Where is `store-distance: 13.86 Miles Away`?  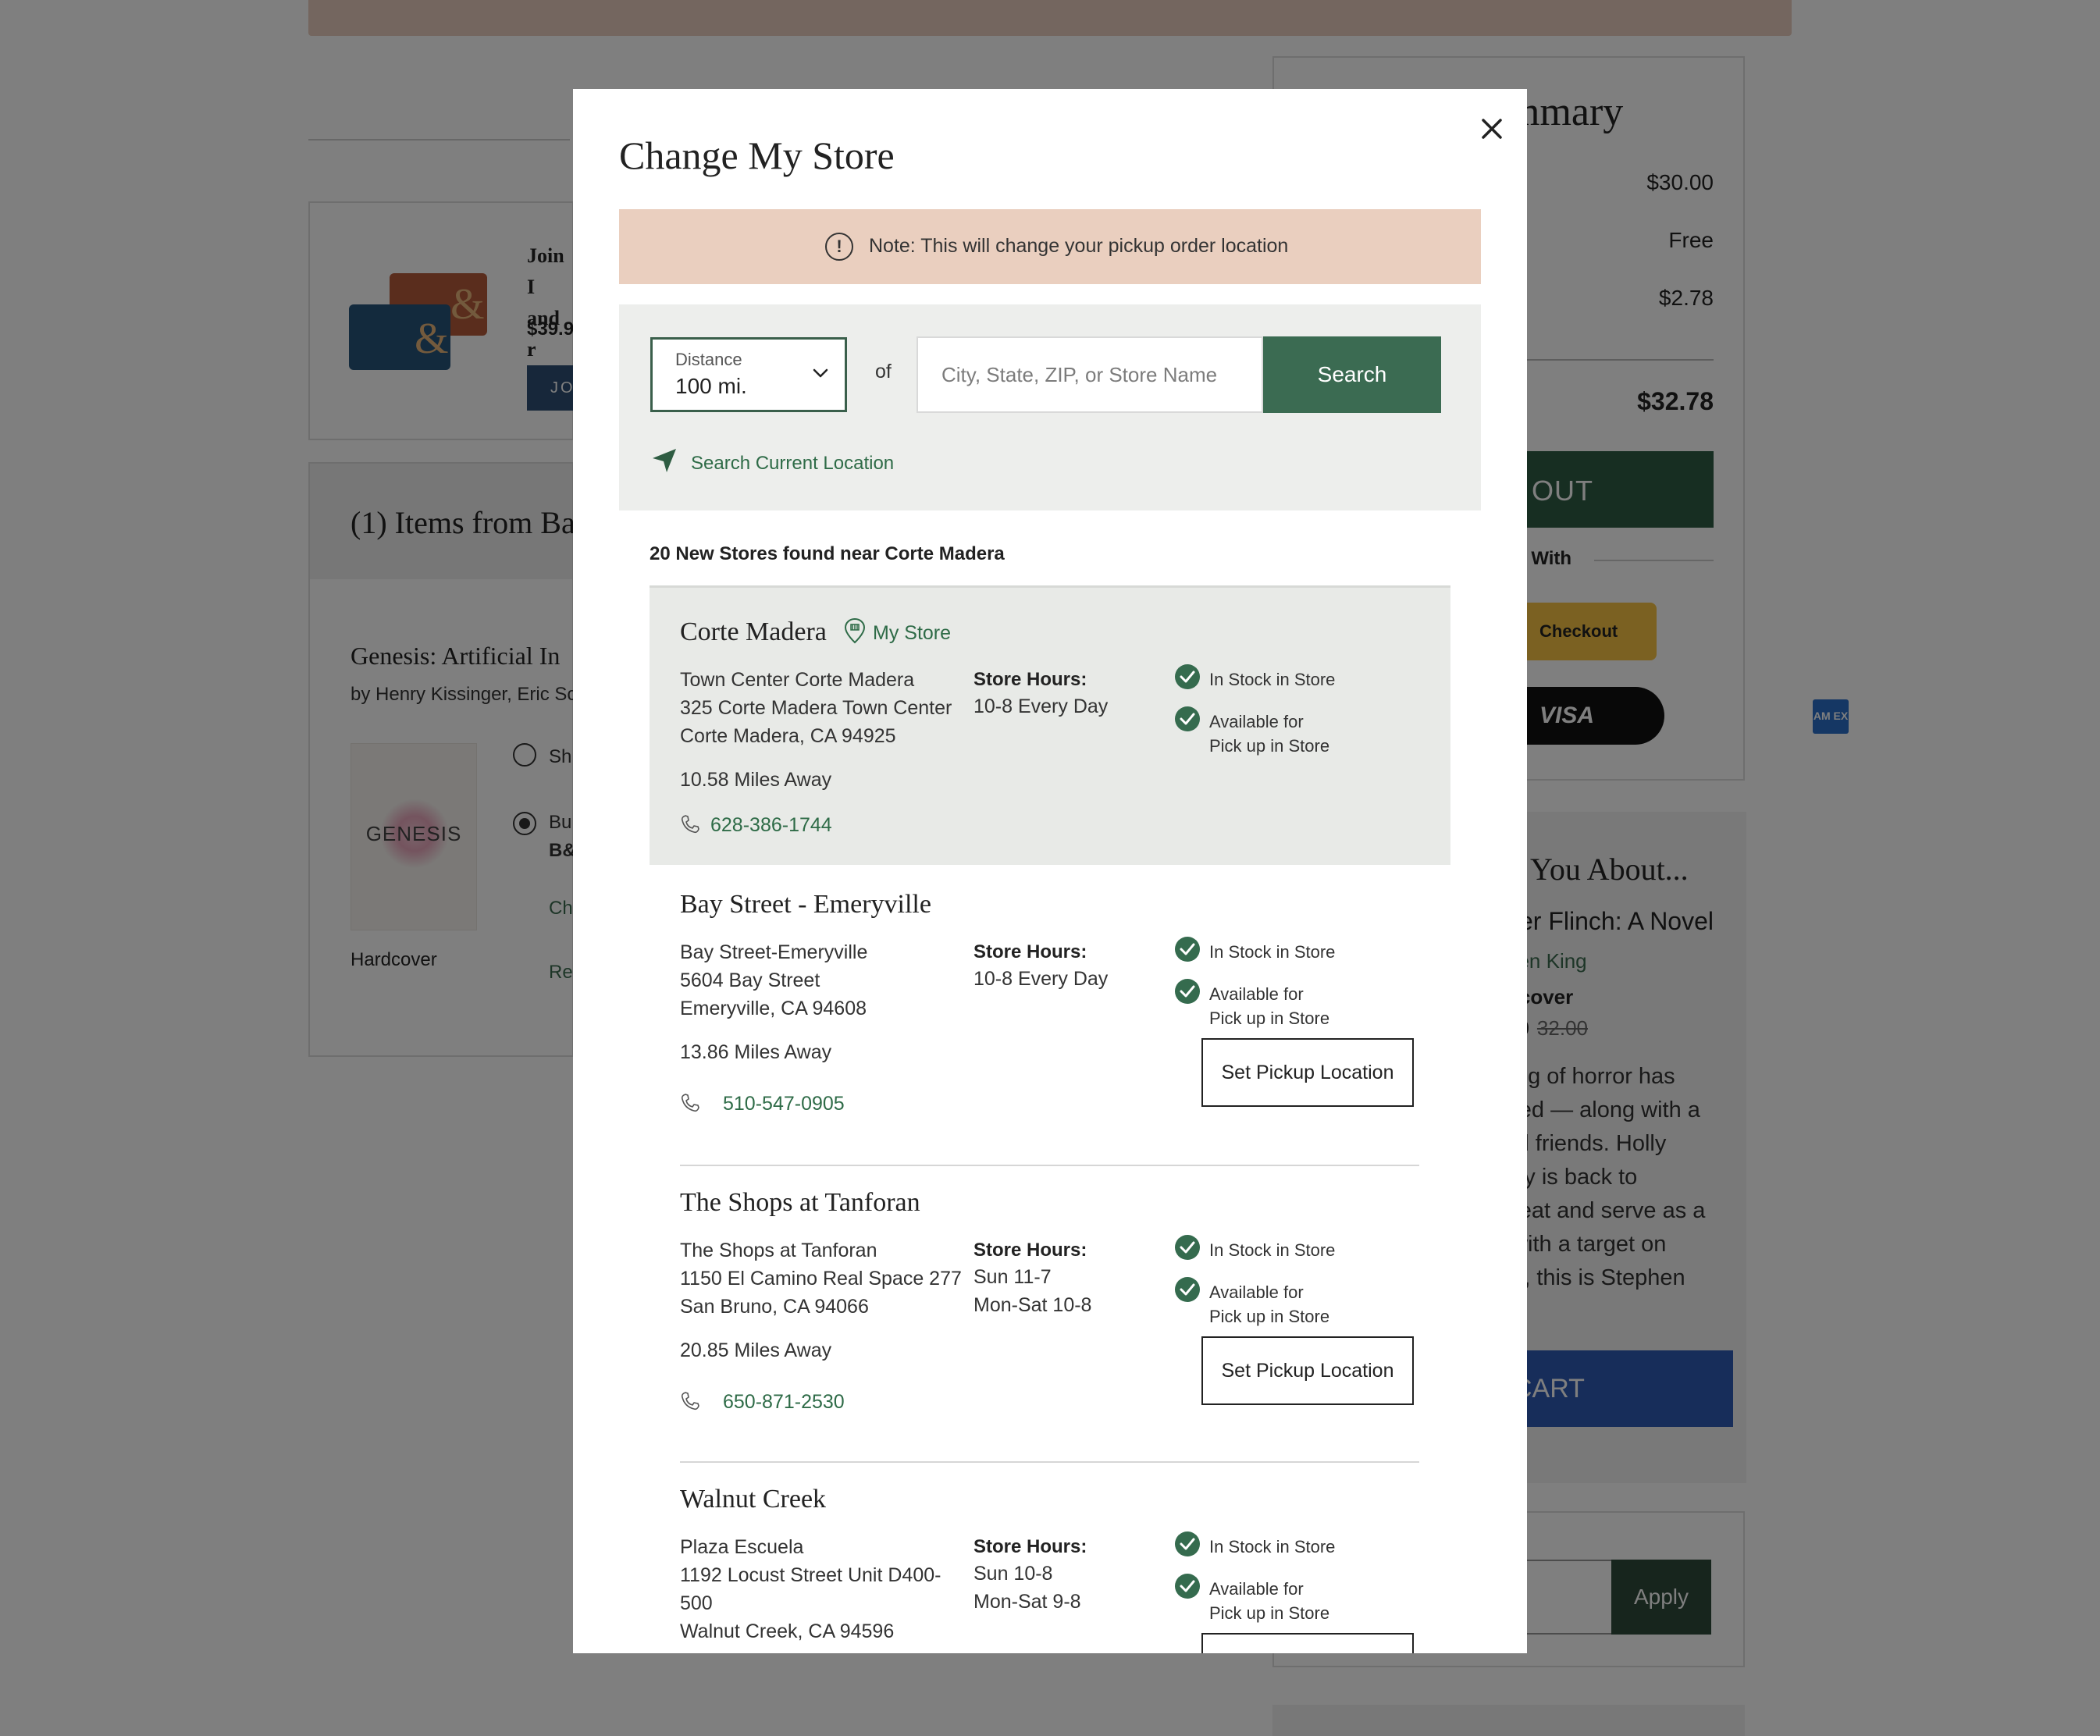 store-distance: 13.86 Miles Away is located at coordinates (756, 1052).